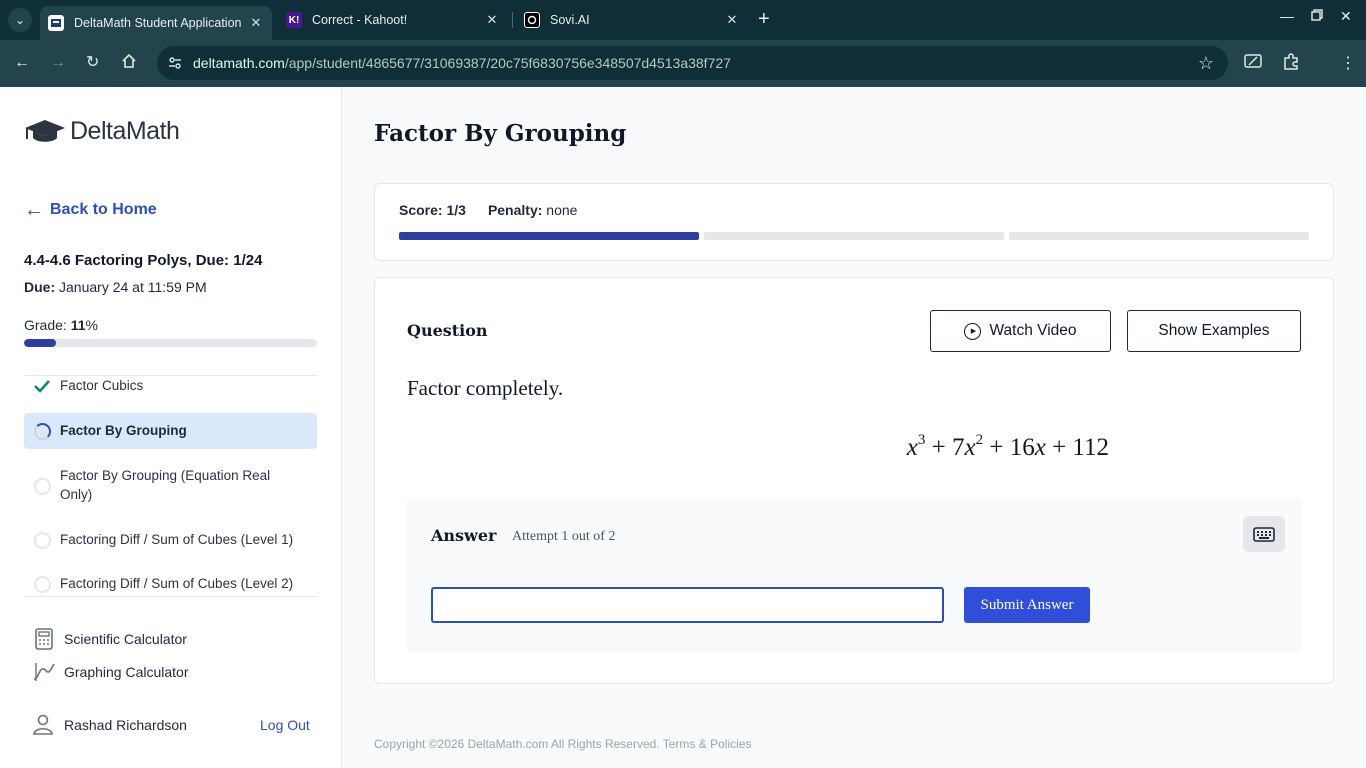 This screenshot has width=1366, height=768. I want to click on grade-progress-bar, so click(170, 343).